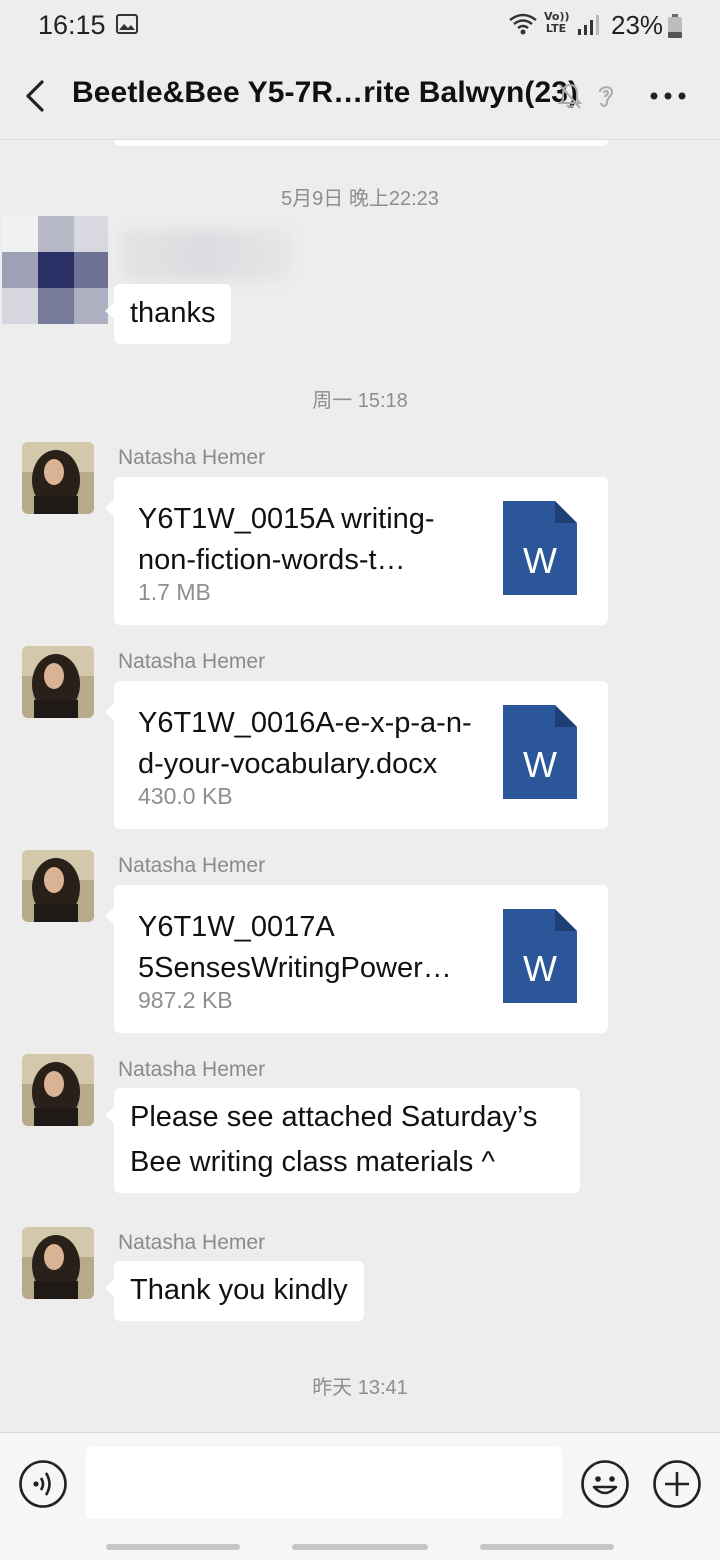 The image size is (720, 1560). I want to click on file-size: 430.0 KB, so click(185, 796).